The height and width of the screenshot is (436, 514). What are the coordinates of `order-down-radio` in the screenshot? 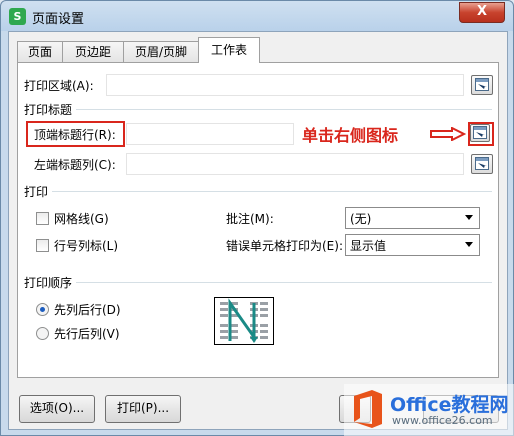 It's located at (42, 309).